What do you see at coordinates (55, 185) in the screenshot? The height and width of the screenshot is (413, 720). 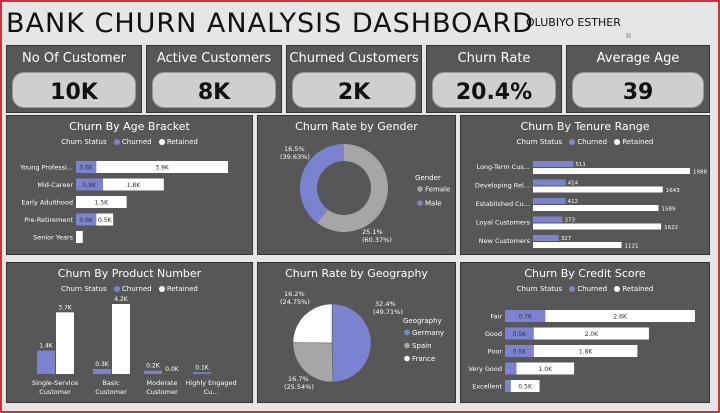 I see `category-label: Mid-Career` at bounding box center [55, 185].